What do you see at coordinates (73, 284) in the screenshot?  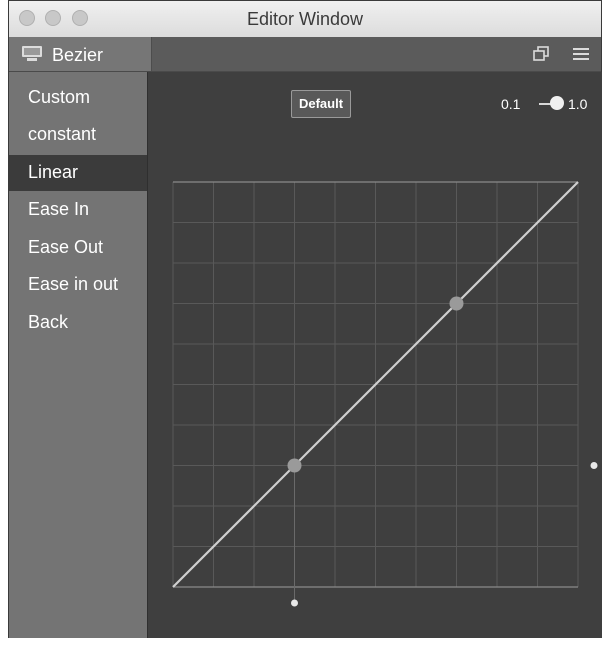 I see `sidebar-item-label: Ease in out` at bounding box center [73, 284].